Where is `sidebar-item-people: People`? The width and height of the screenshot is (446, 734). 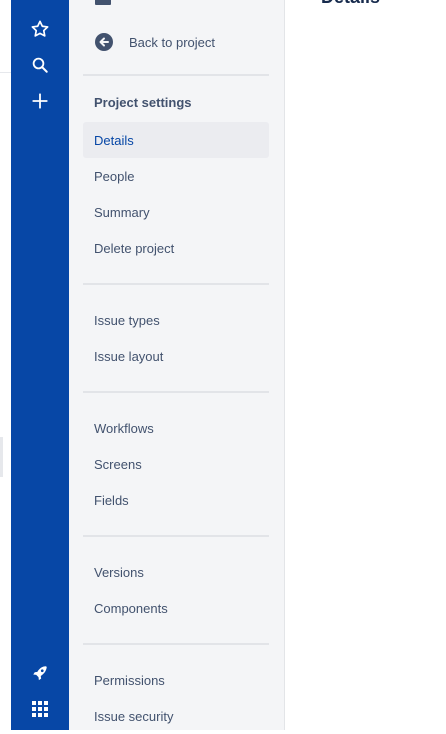
sidebar-item-people: People is located at coordinates (176, 176).